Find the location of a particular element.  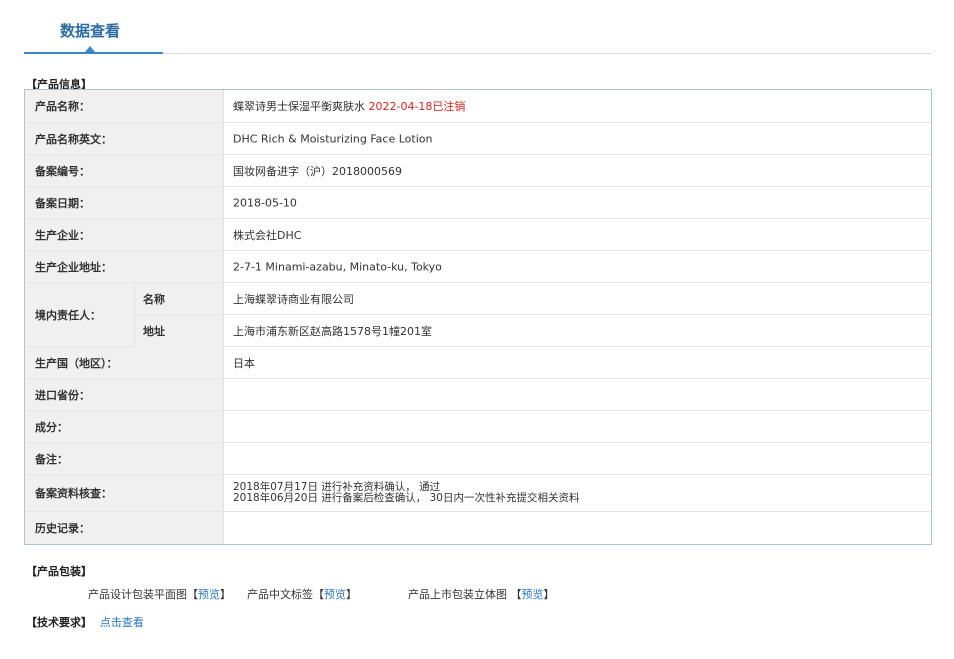

record-date-label: 备案日期： is located at coordinates (62, 203).